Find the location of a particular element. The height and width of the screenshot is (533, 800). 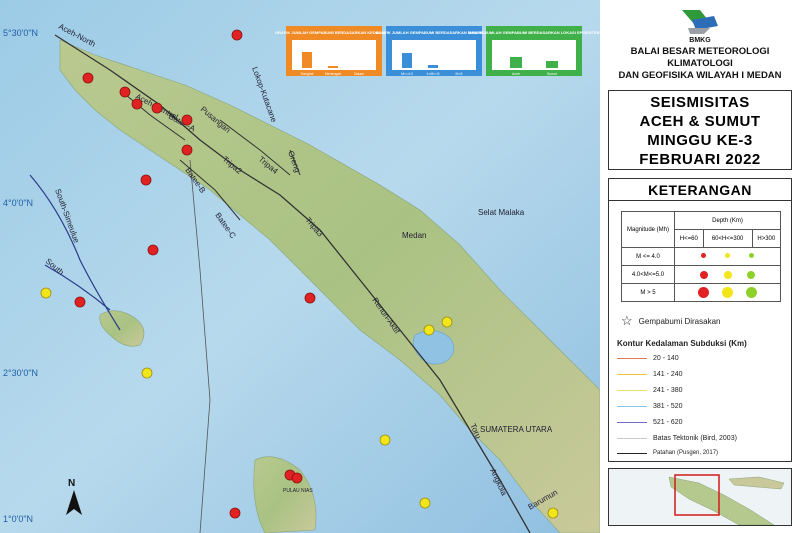

svg-text: BMKG is located at coordinates (700, 40).